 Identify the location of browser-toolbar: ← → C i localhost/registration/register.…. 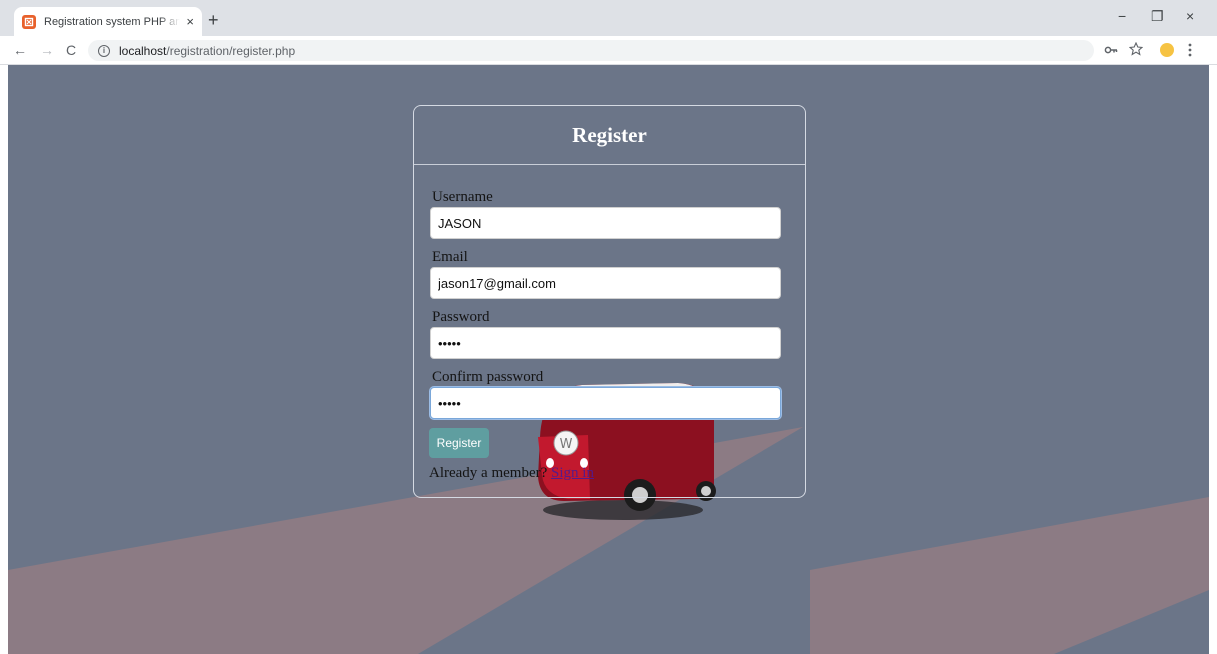
(608, 50).